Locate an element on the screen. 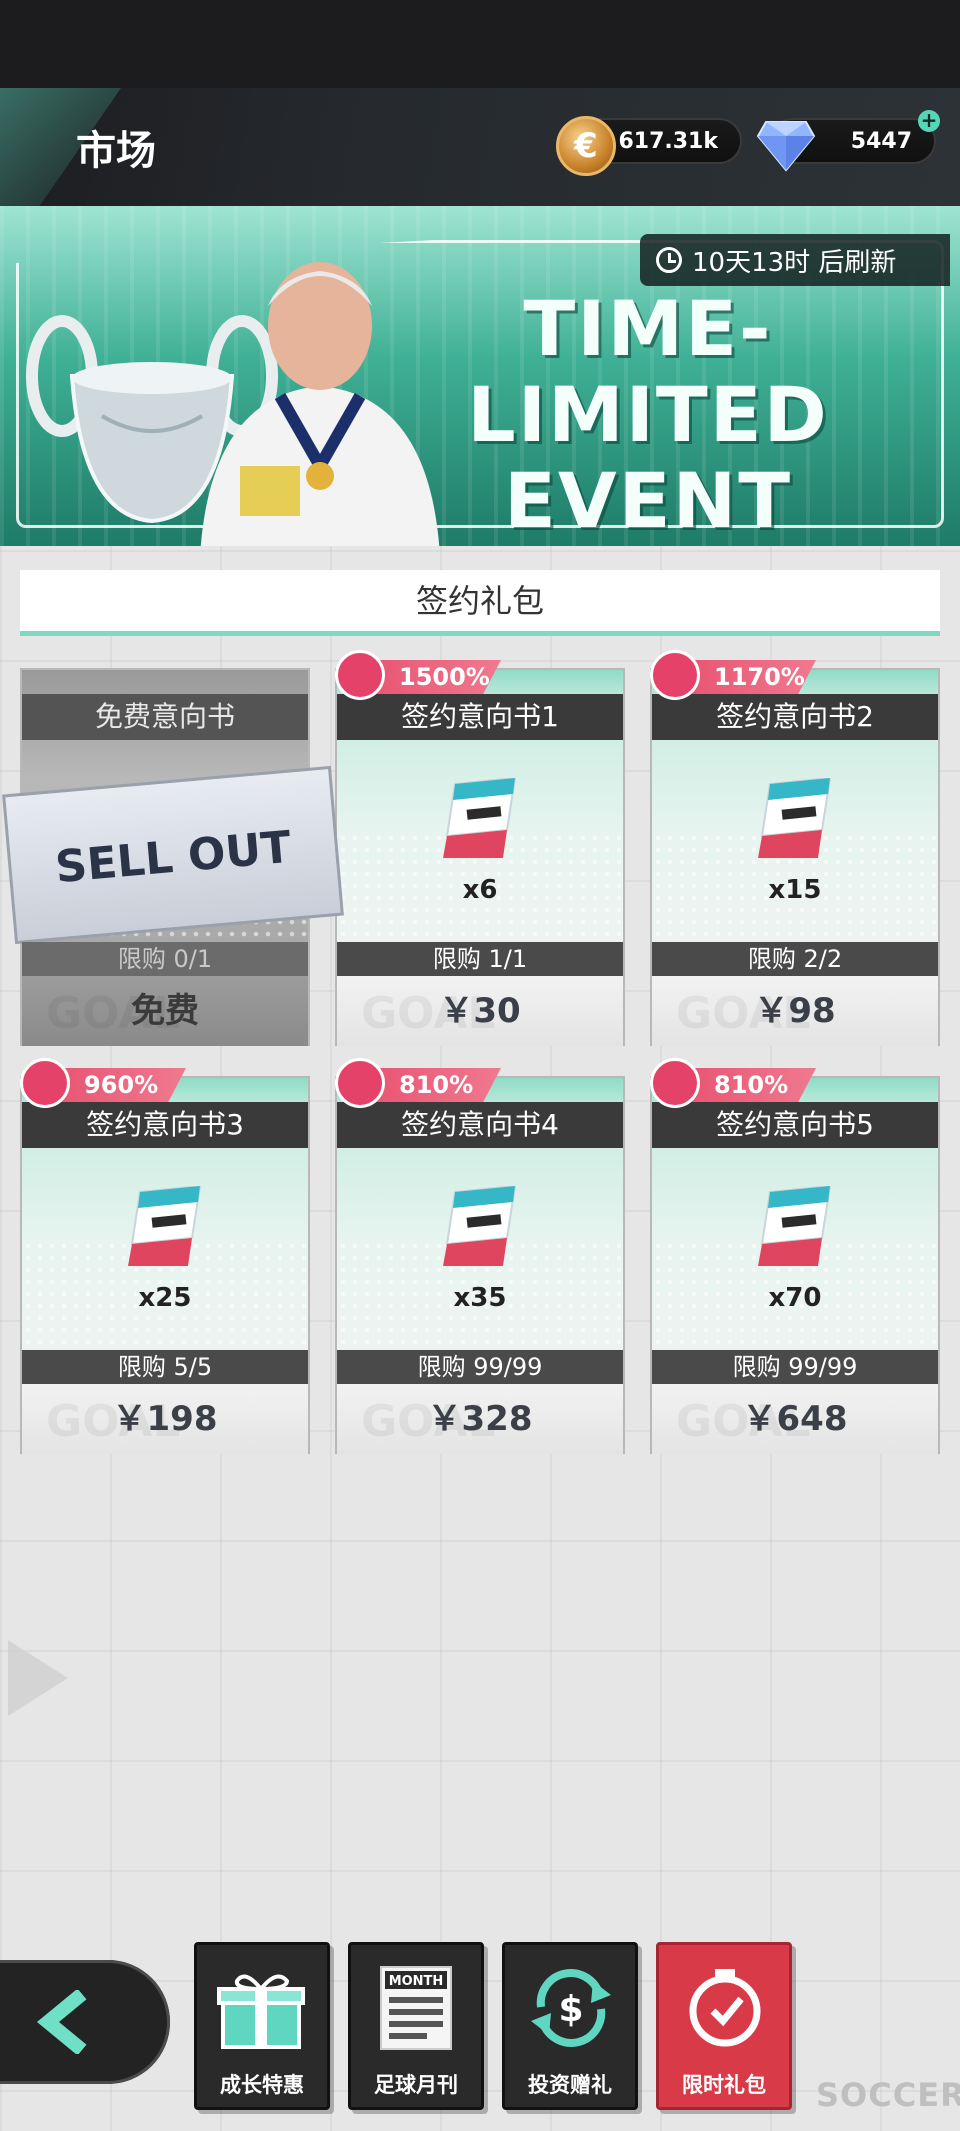 Image resolution: width=960 pixels, height=2131 pixels. price-label: ￥648 is located at coordinates (795, 1419).